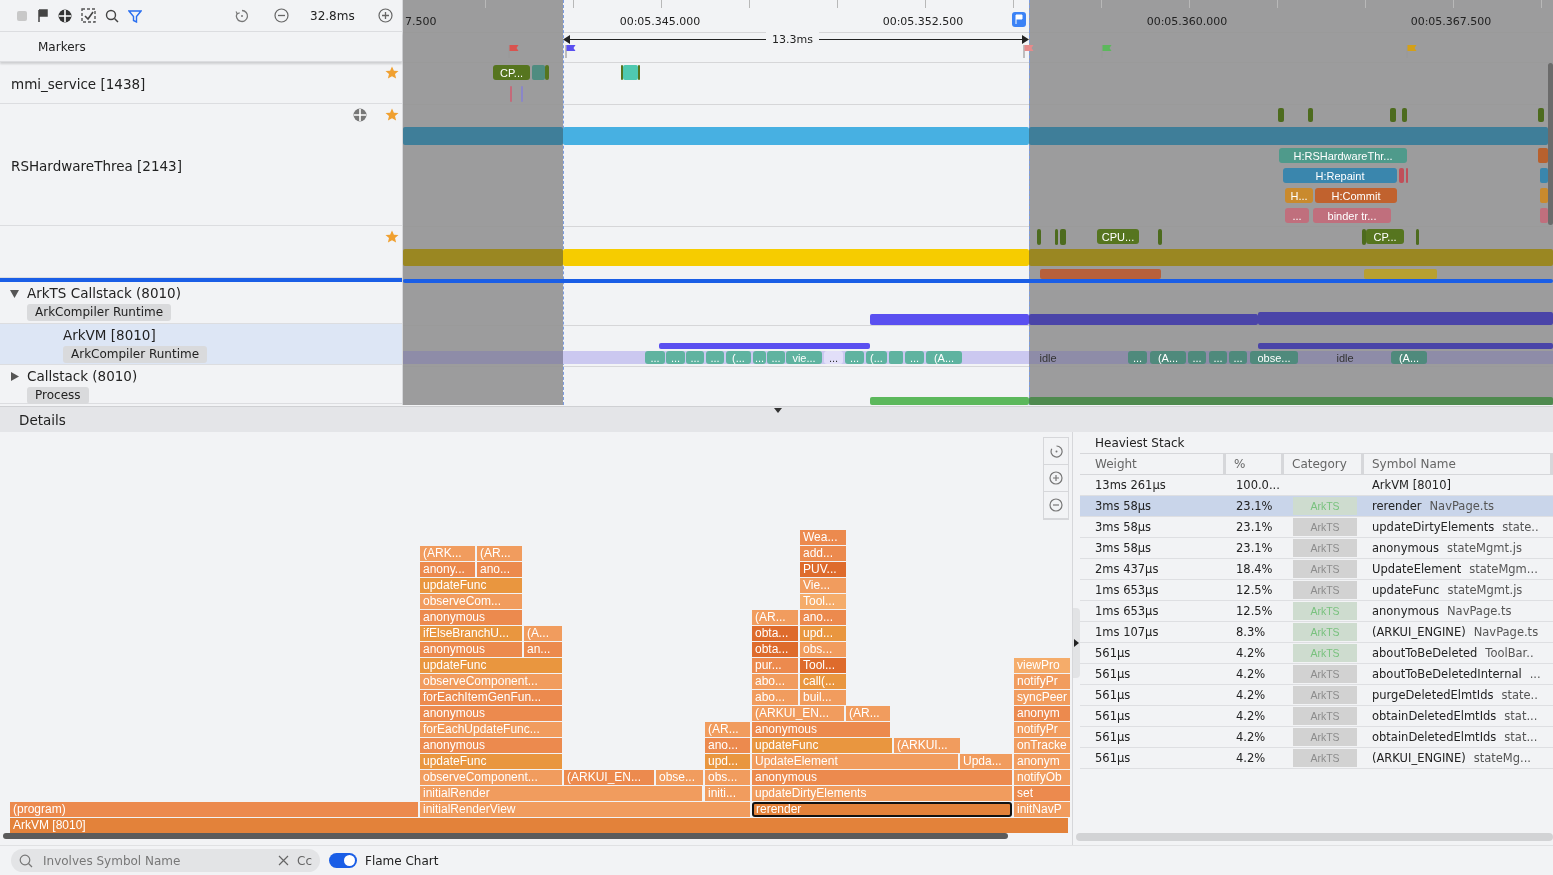 This screenshot has width=1553, height=875. What do you see at coordinates (1340, 175) in the screenshot?
I see `slice: H:Repaint` at bounding box center [1340, 175].